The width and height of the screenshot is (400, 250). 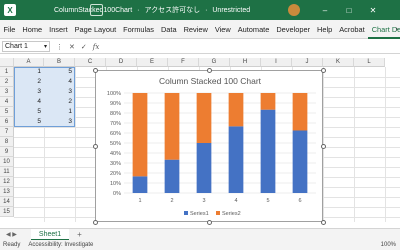 I want to click on y-tick-label: 80%, so click(x=115, y=114).